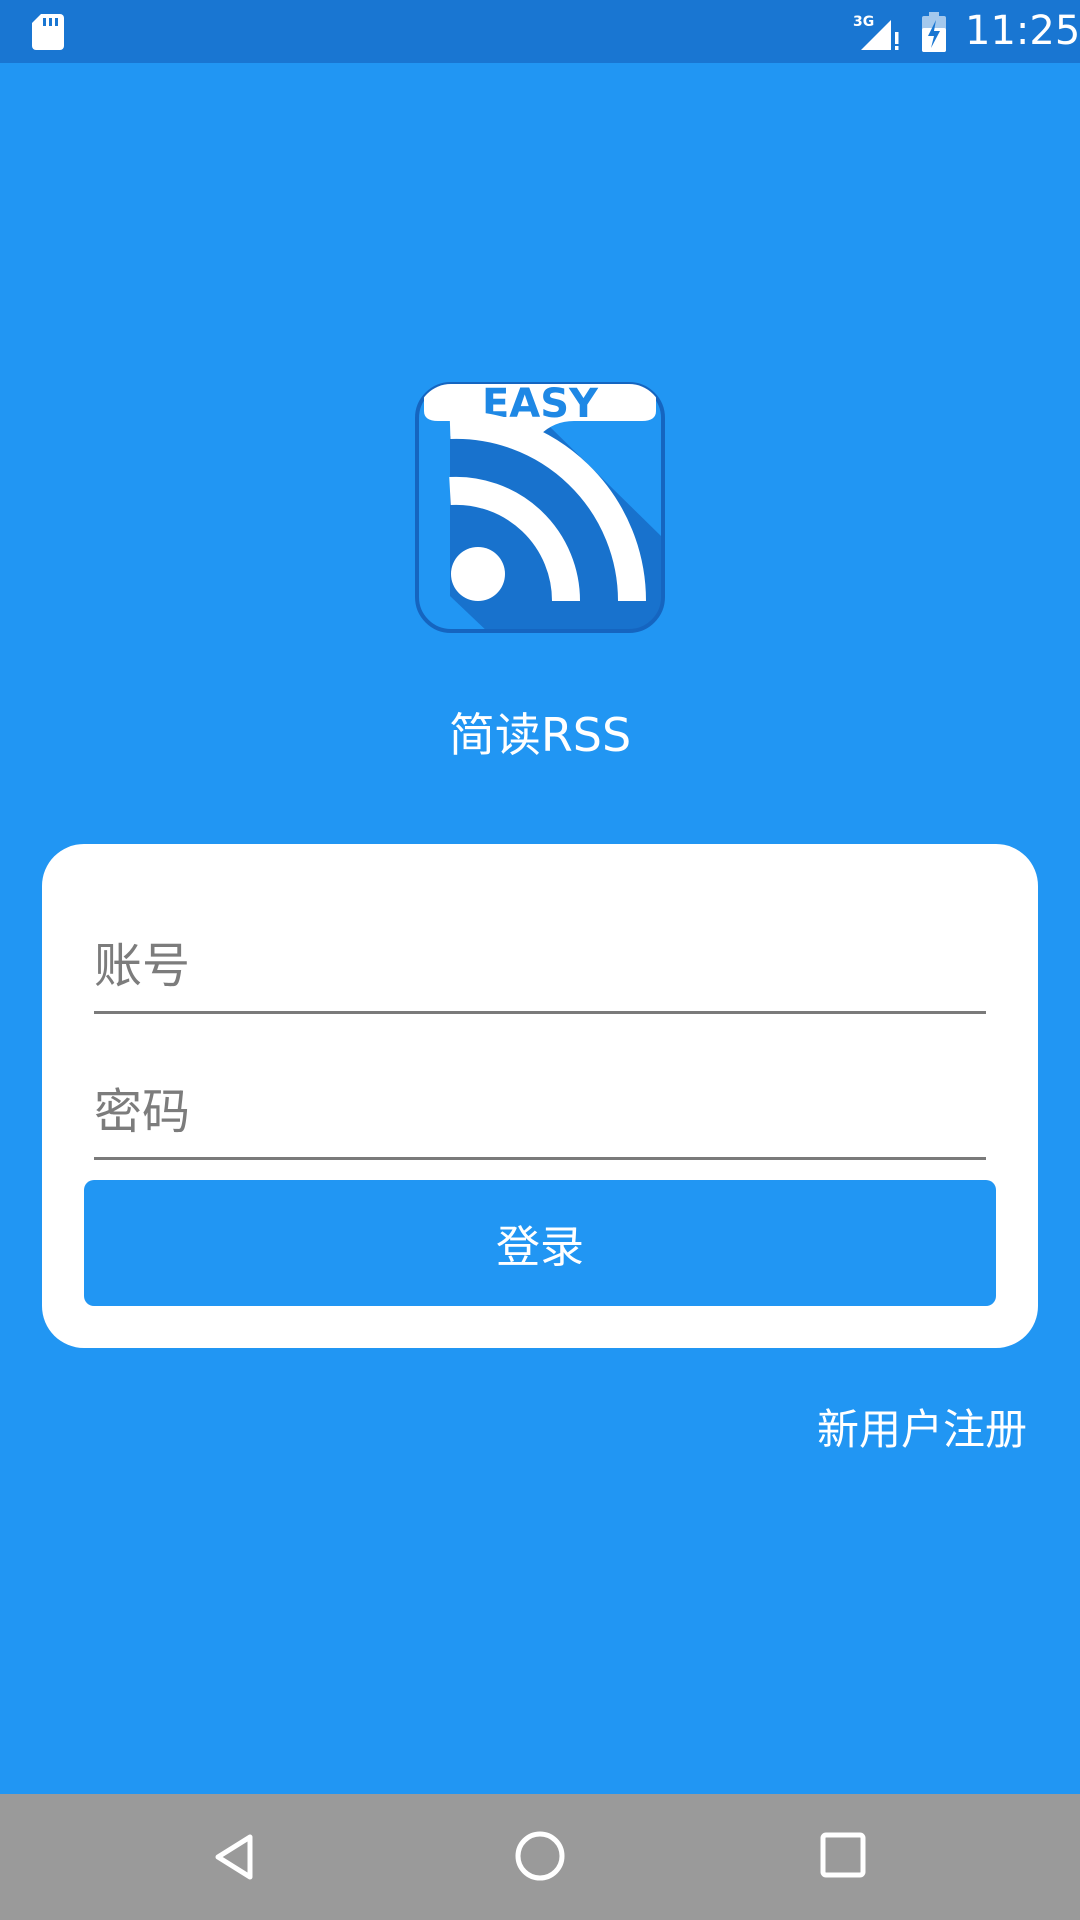 This screenshot has width=1080, height=1920. Describe the element at coordinates (540, 735) in the screenshot. I see `app-name: 简读RSS` at that location.